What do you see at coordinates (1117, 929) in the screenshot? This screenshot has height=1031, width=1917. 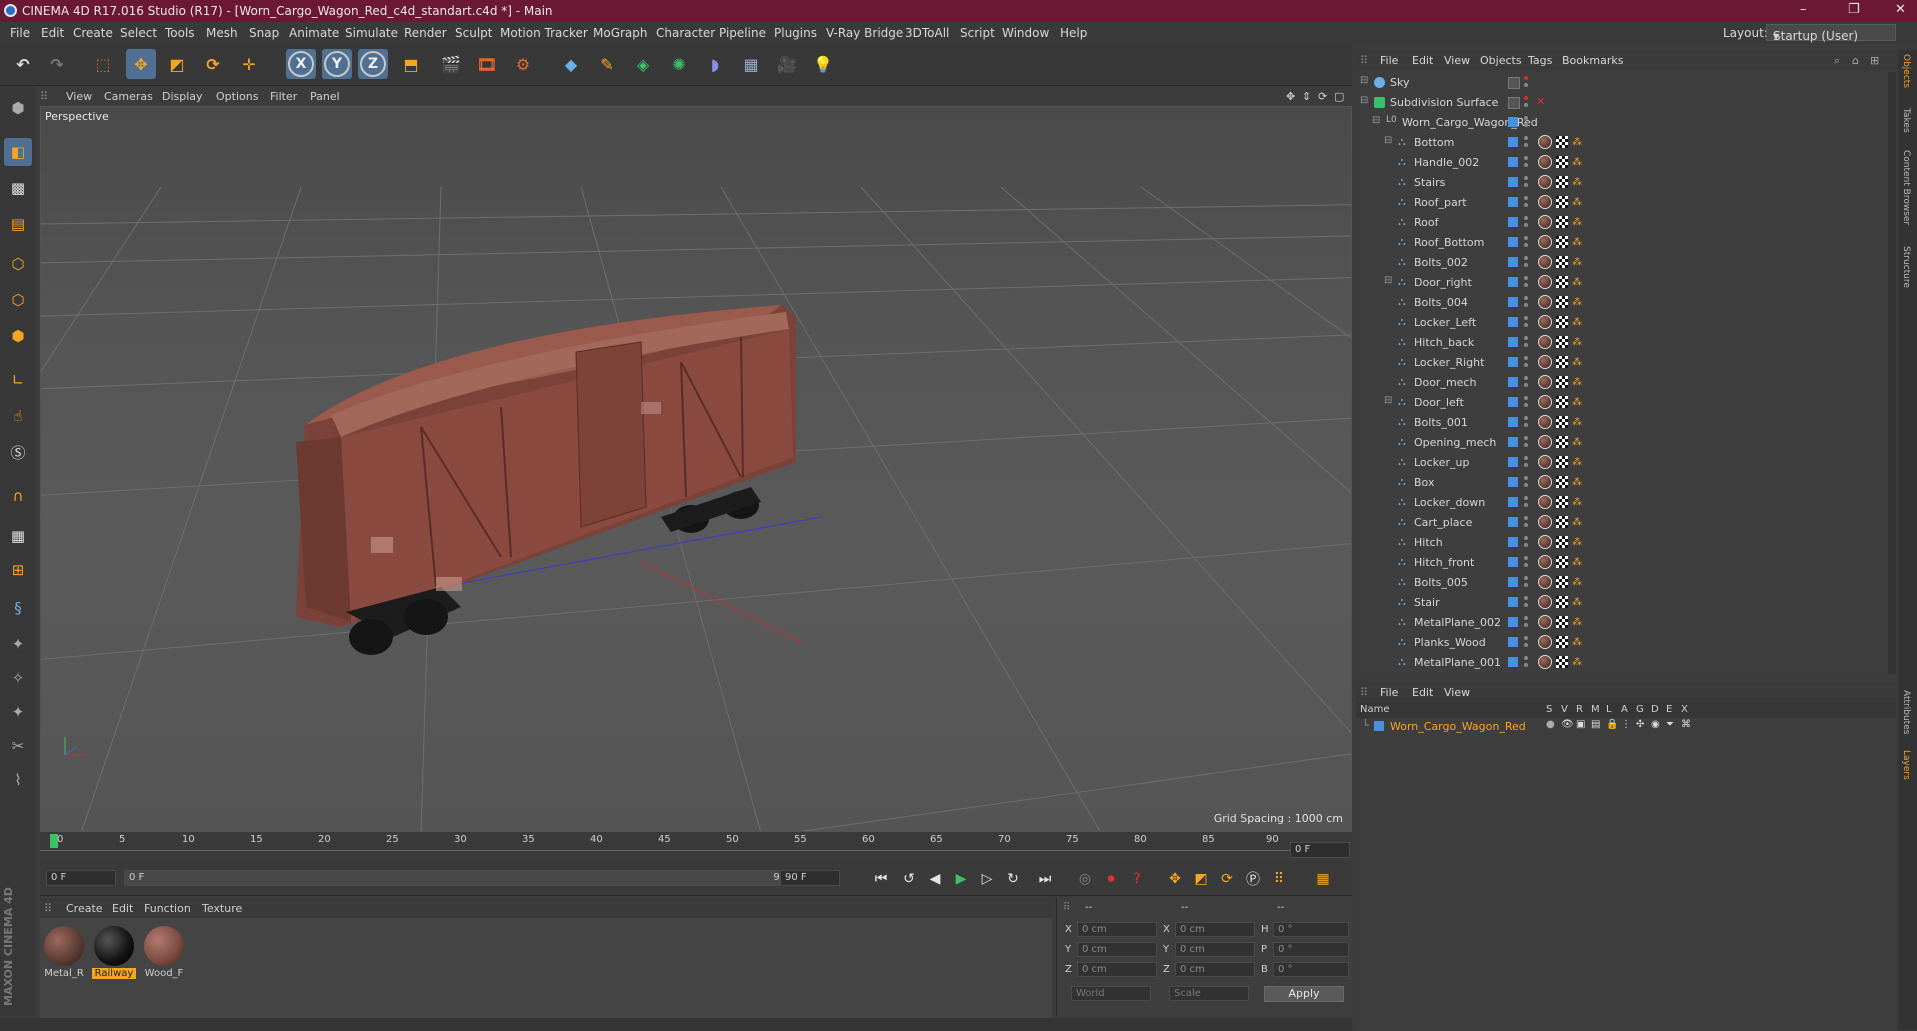 I see `position-x-field: 0 cm` at bounding box center [1117, 929].